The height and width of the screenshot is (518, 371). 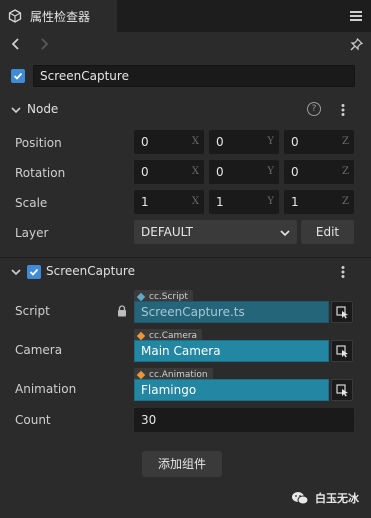 I want to click on layer-select: DEFAULT, so click(x=215, y=232).